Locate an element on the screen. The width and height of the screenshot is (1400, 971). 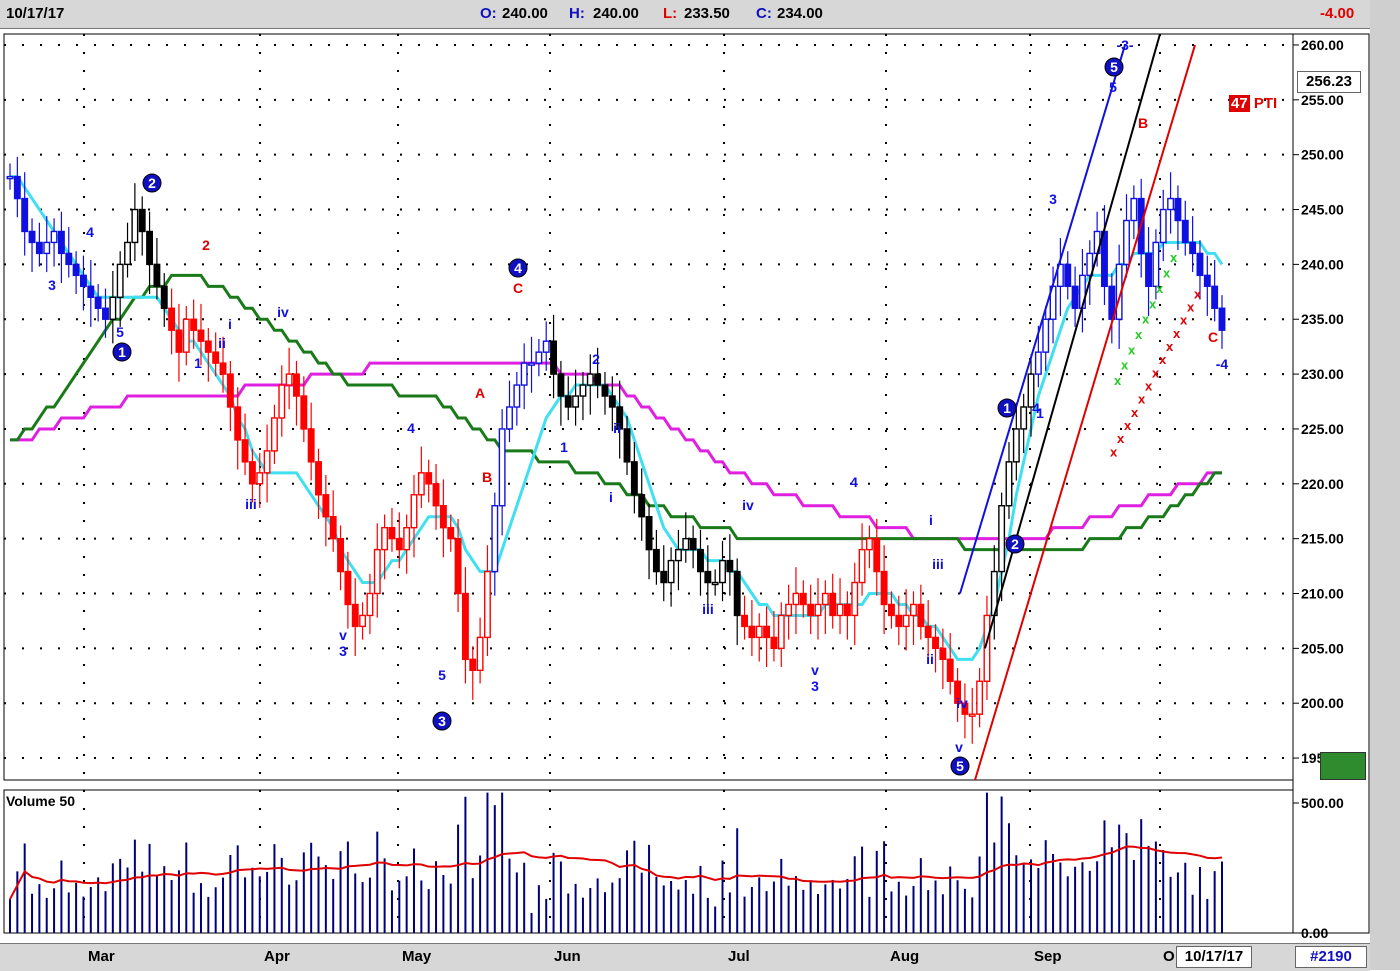
month-label: Jun is located at coordinates (567, 956).